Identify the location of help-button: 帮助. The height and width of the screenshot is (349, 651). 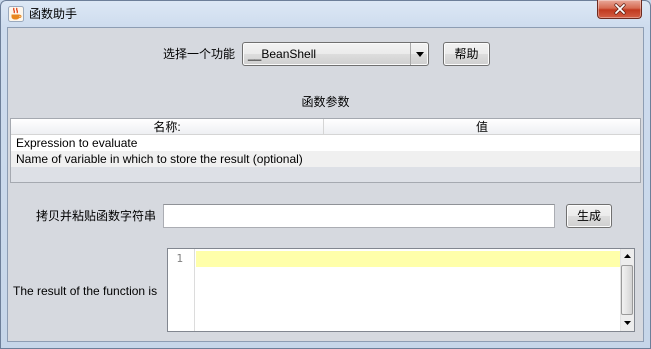
(466, 54).